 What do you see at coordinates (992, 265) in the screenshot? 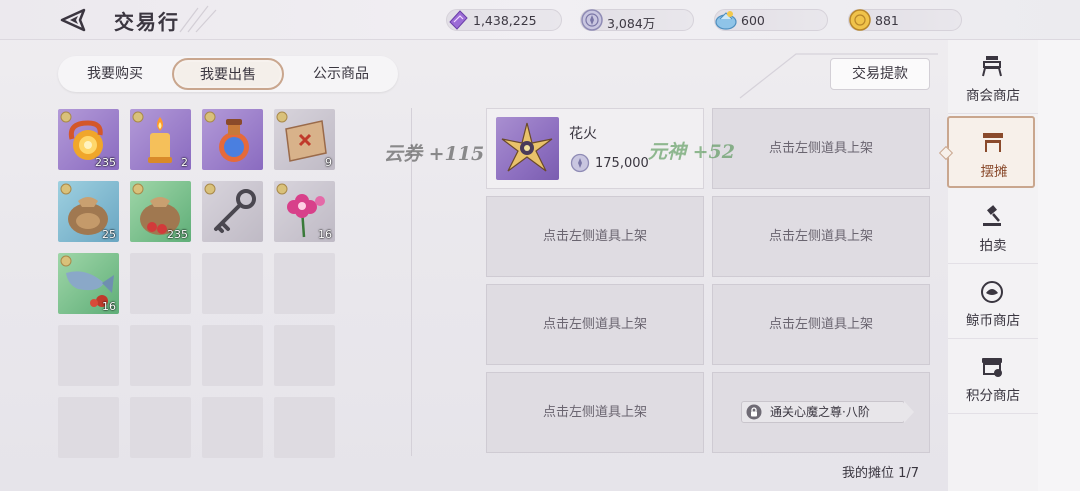
I see `right-sidebar: 商会商店 摆摊 拍卖 鲸币商店 积分商店` at bounding box center [992, 265].